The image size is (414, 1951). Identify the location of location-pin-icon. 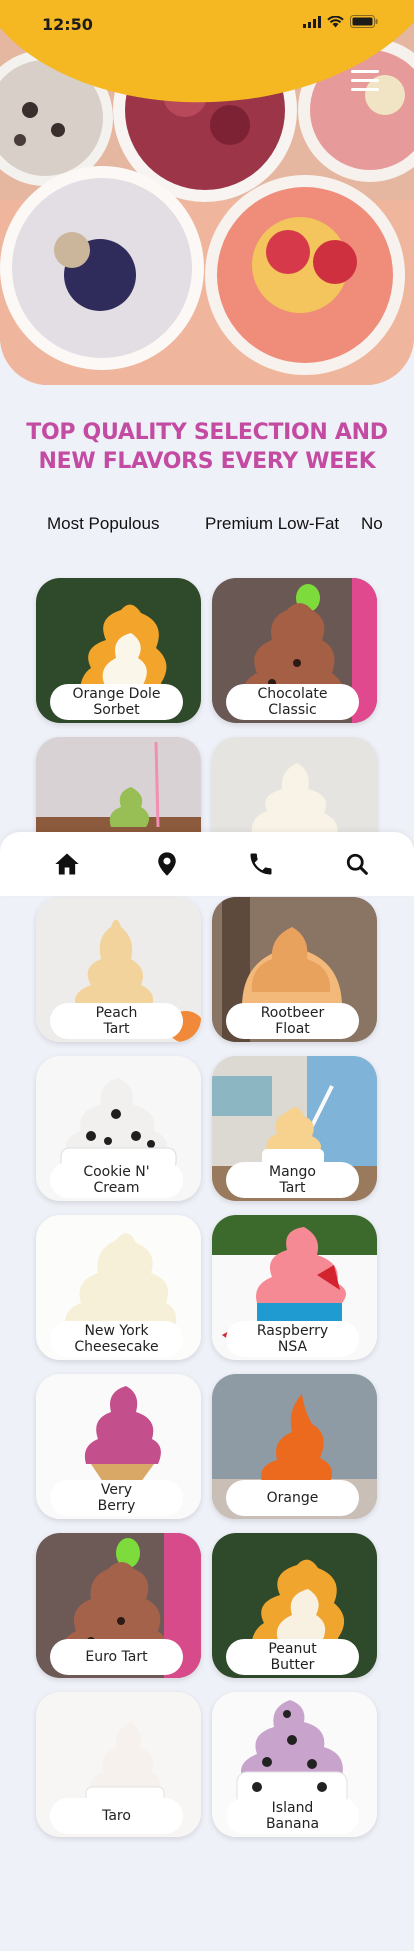
(167, 864).